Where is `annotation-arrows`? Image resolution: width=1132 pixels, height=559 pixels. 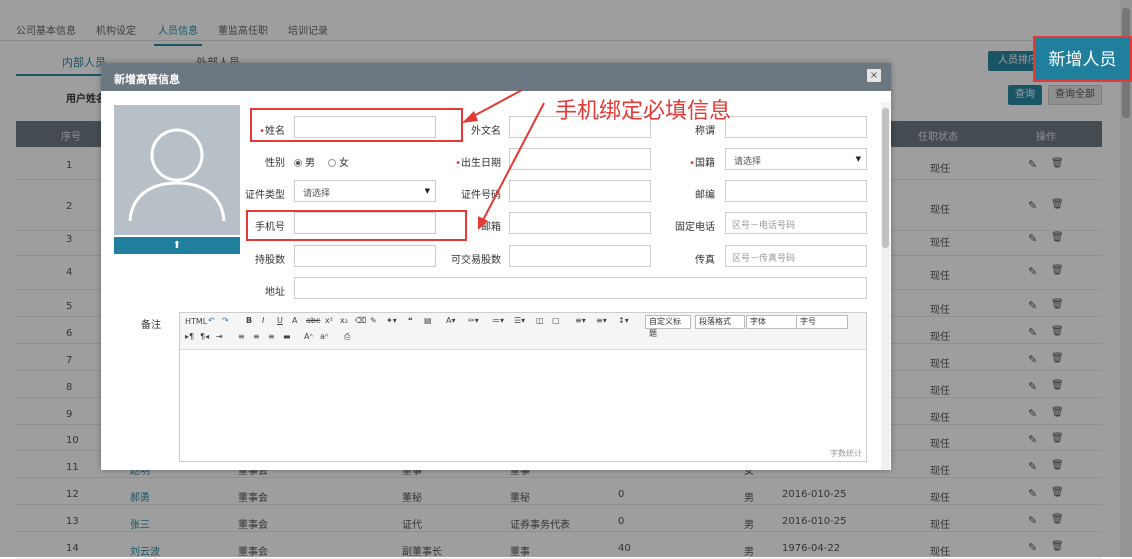 annotation-arrows is located at coordinates (503, 159).